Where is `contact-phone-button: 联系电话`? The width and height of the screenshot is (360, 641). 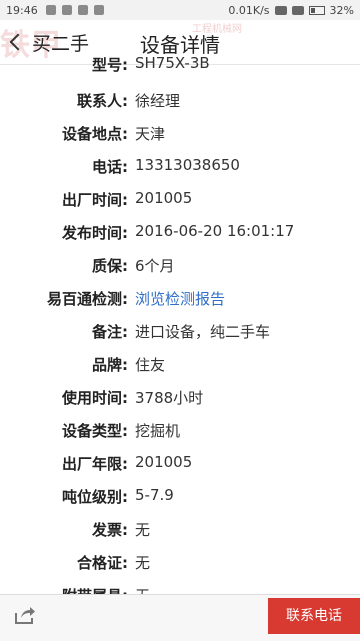 contact-phone-button: 联系电话 is located at coordinates (314, 616).